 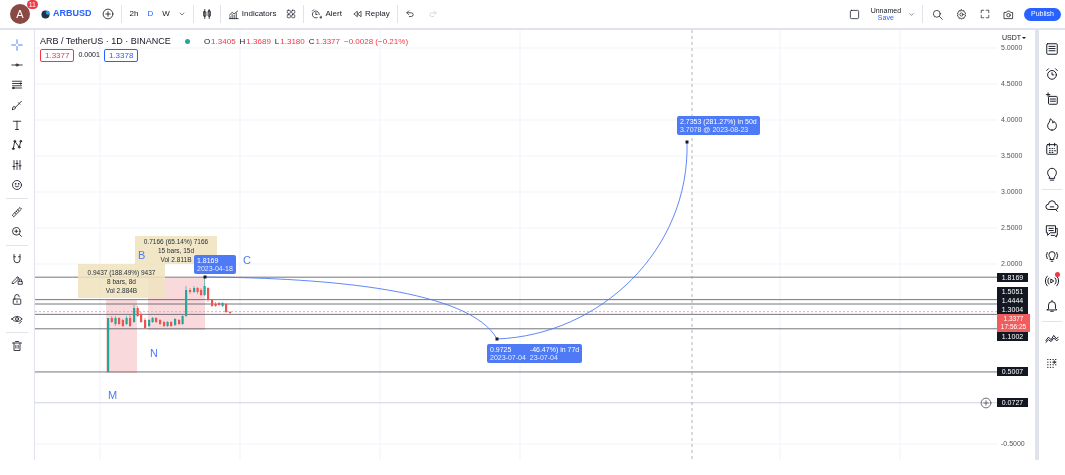 I want to click on lightbulb-signal-icon, so click(x=1052, y=255).